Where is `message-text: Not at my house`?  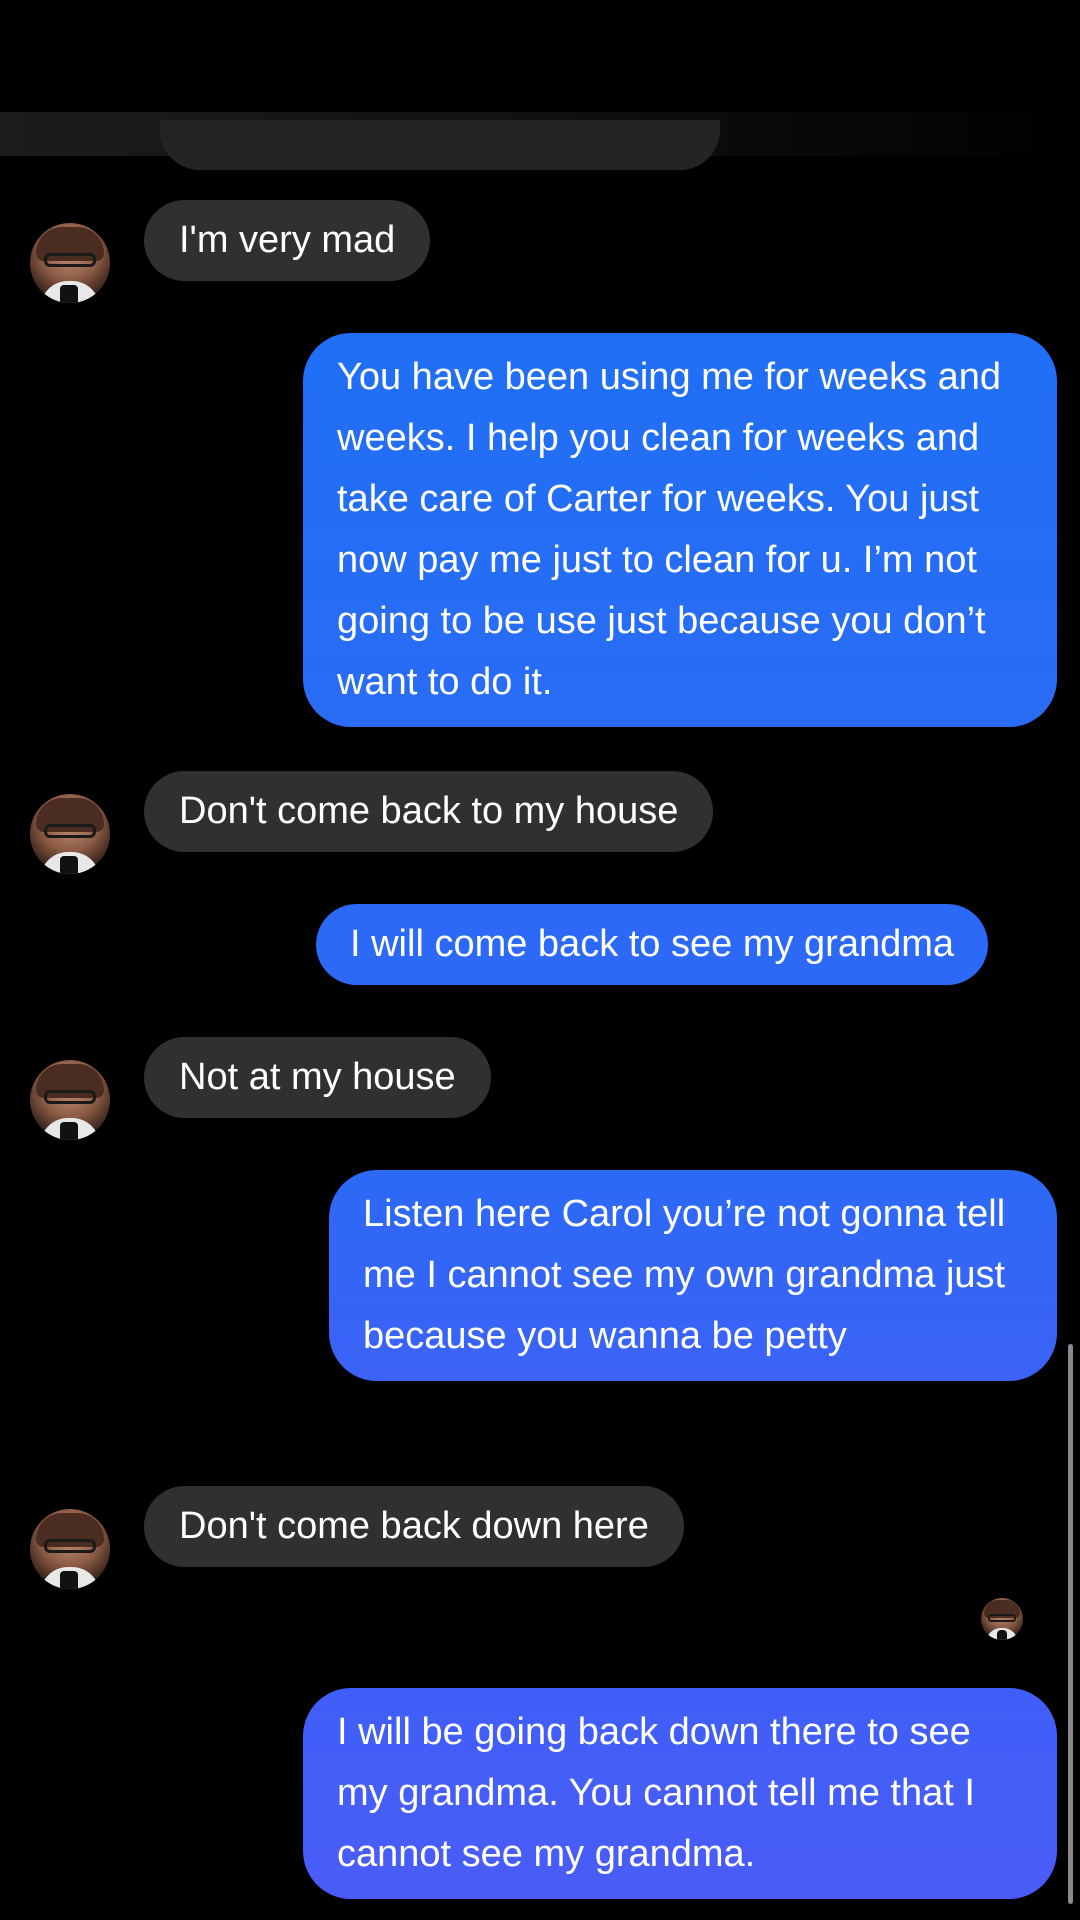 message-text: Not at my house is located at coordinates (317, 1077).